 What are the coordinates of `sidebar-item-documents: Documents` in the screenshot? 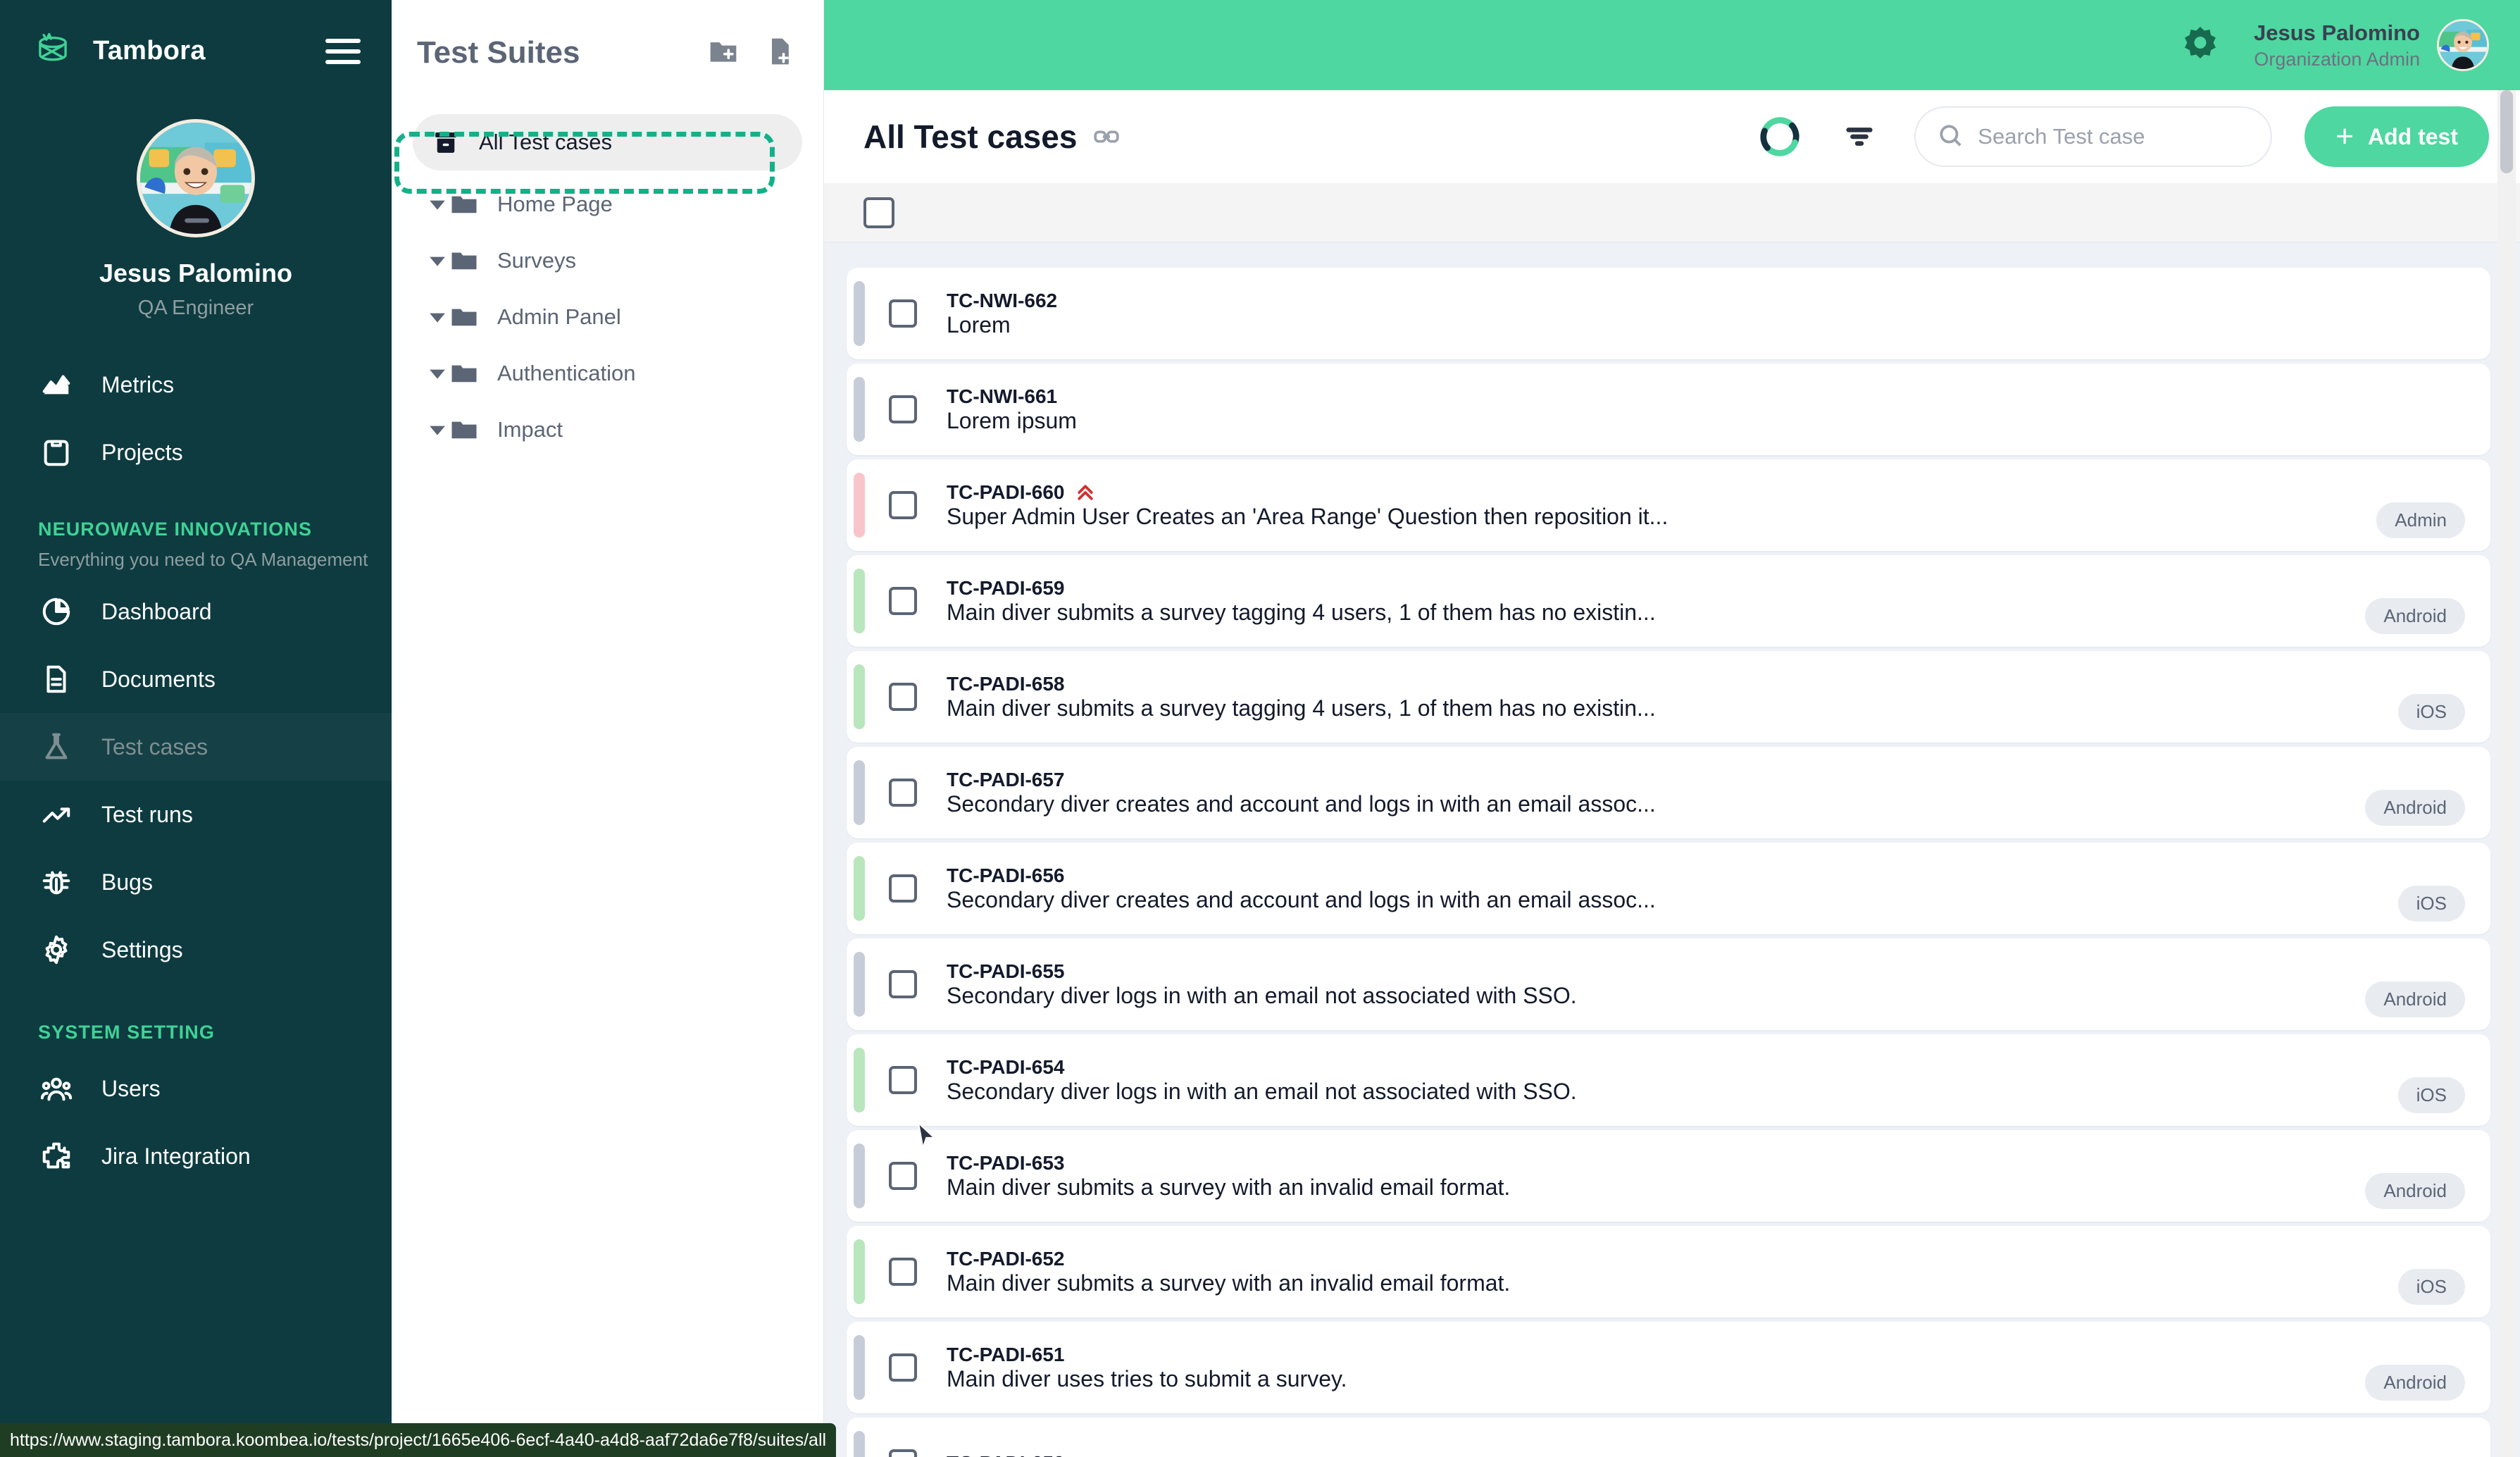 It's located at (196, 679).